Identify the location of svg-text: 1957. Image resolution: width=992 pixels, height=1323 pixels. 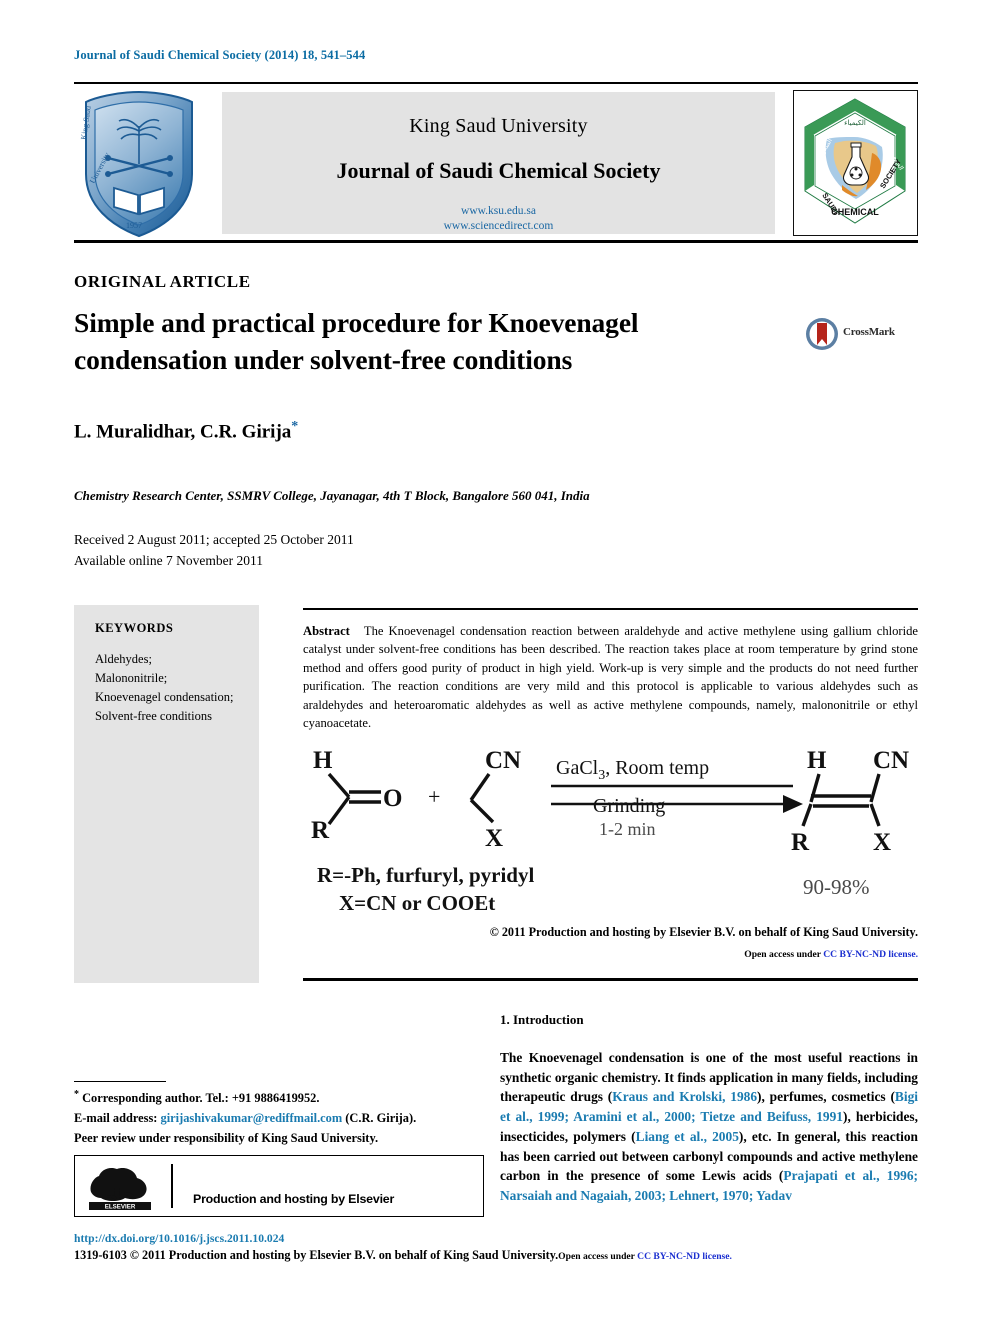
(134, 225).